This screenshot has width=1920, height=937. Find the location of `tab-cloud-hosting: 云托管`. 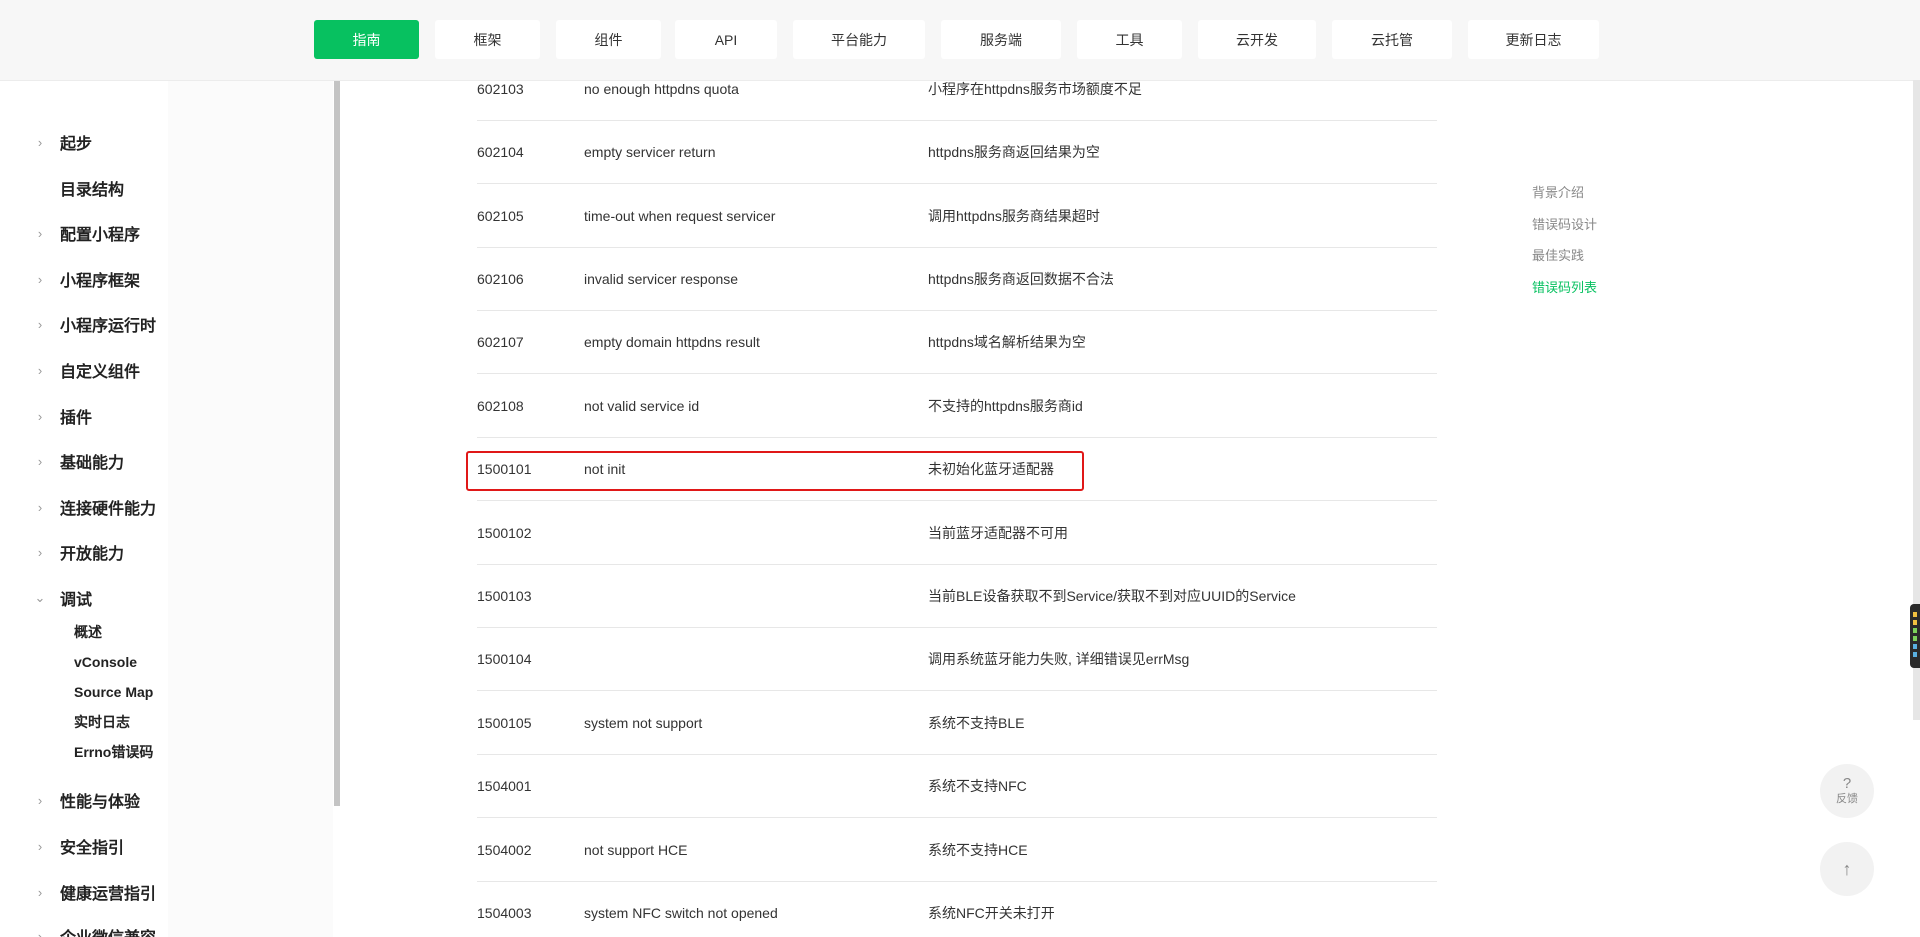

tab-cloud-hosting: 云托管 is located at coordinates (1392, 39).